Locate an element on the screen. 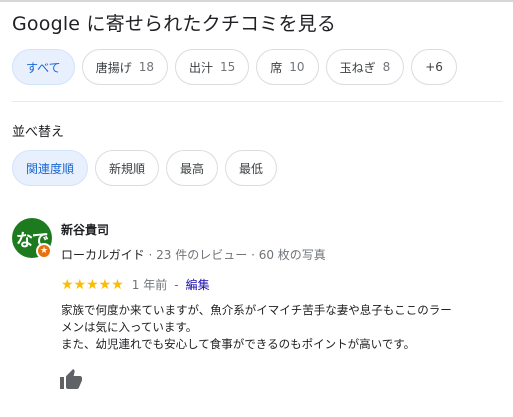 The height and width of the screenshot is (417, 513). filter-chip-tamanegi: 玉ねぎ 8 is located at coordinates (365, 67).